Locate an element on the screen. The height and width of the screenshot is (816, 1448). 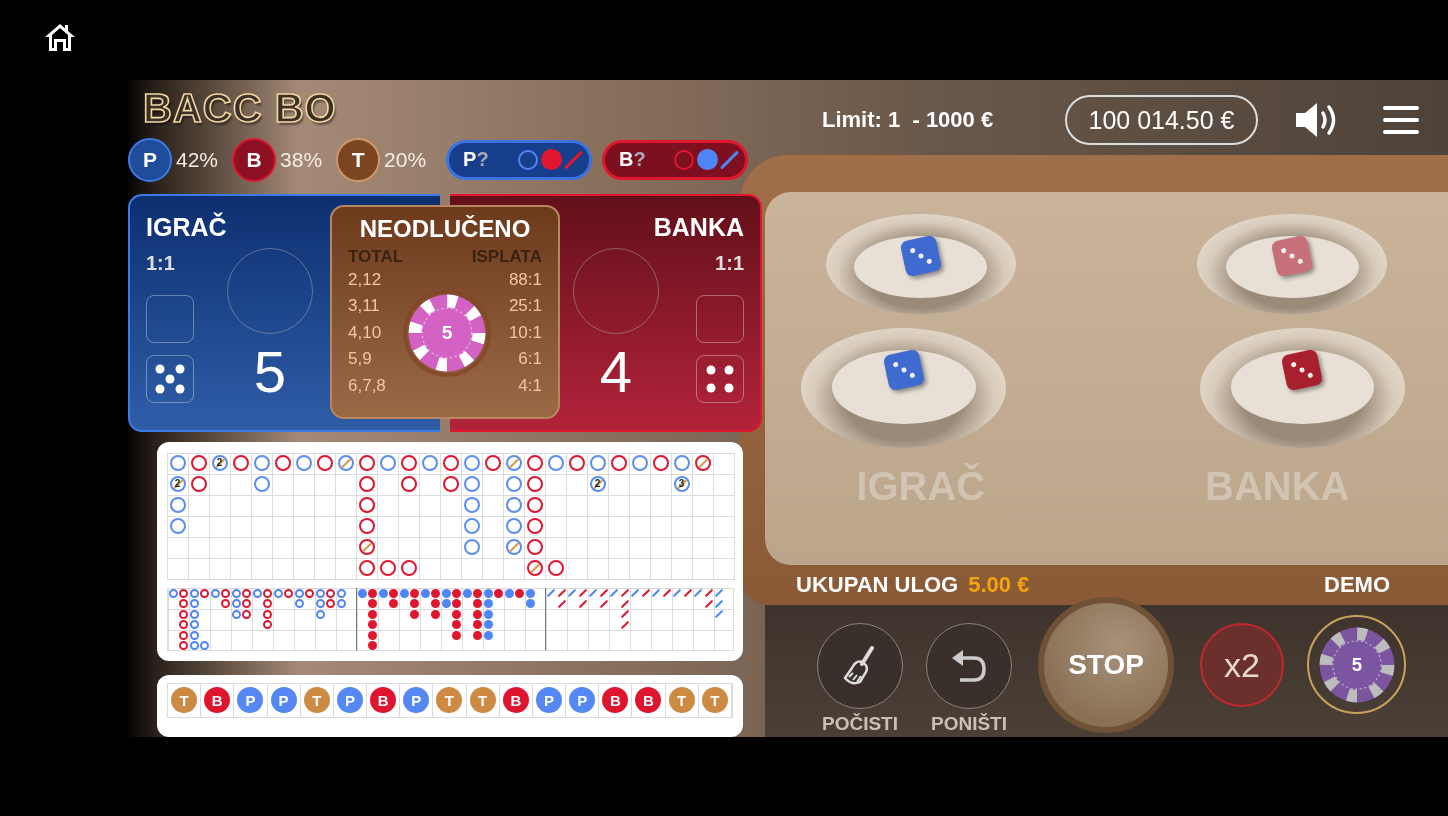
total-cell-text: 4,10 is located at coordinates (365, 332).